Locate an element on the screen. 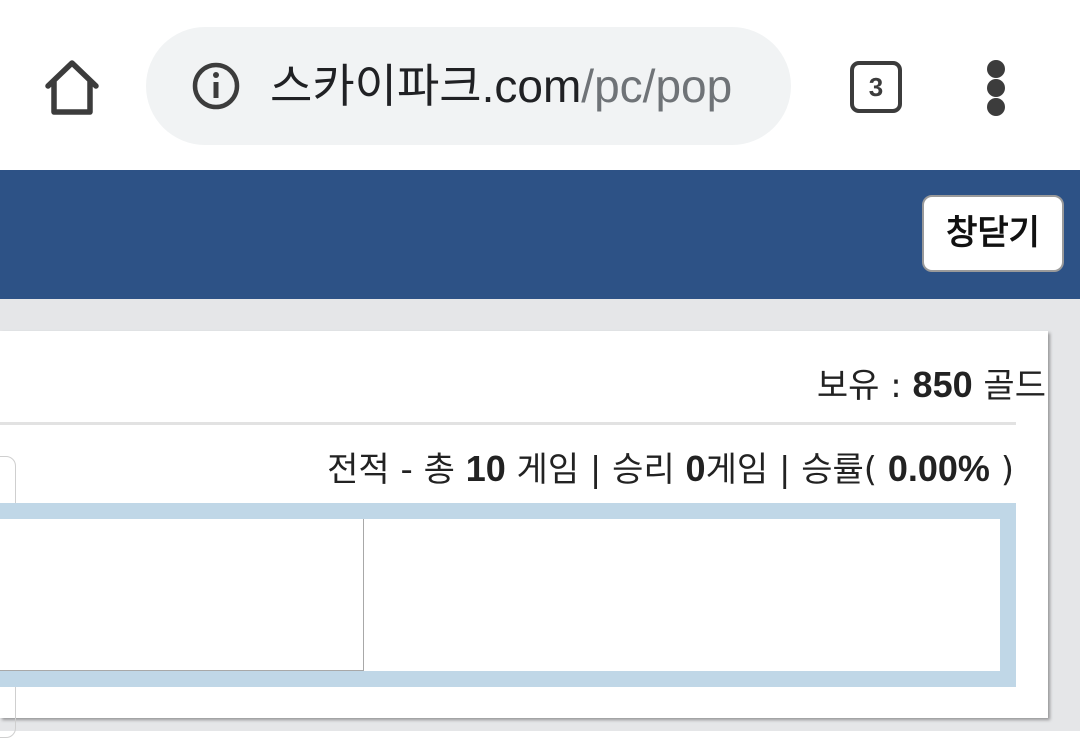 The image size is (1080, 738). wins-count: 0 is located at coordinates (695, 468).